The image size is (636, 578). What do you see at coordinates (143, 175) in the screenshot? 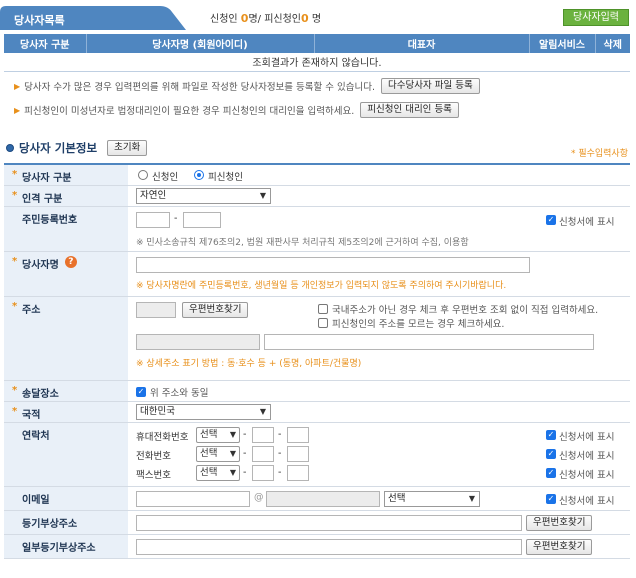
I see `applicant-radio` at bounding box center [143, 175].